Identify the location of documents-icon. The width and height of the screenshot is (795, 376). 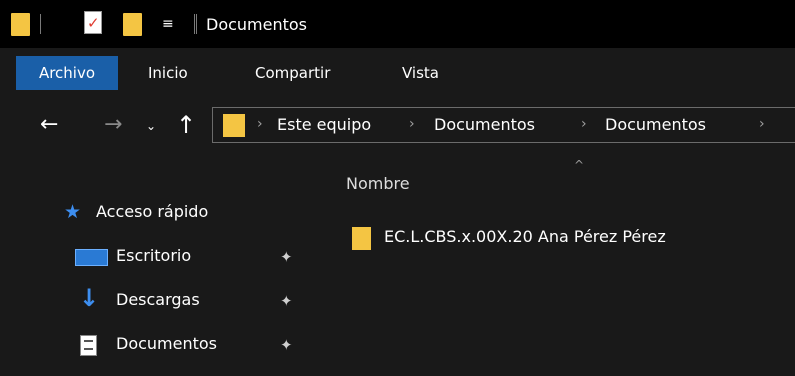
(88, 345).